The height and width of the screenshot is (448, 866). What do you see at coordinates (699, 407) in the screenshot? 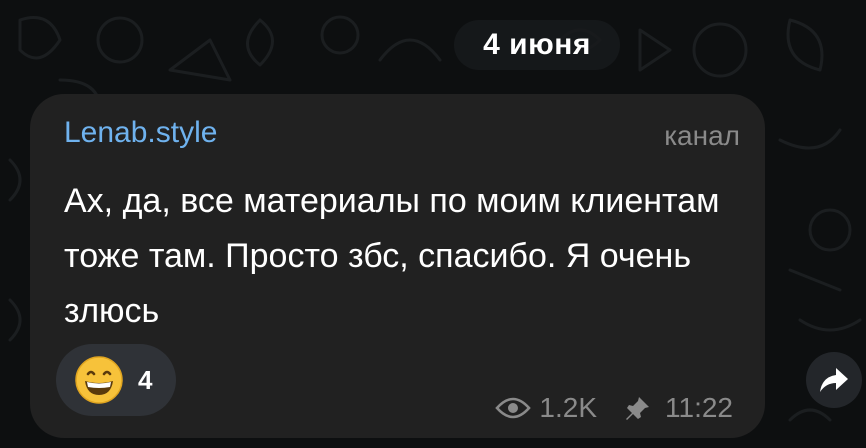
I see `post-time: 11:22` at bounding box center [699, 407].